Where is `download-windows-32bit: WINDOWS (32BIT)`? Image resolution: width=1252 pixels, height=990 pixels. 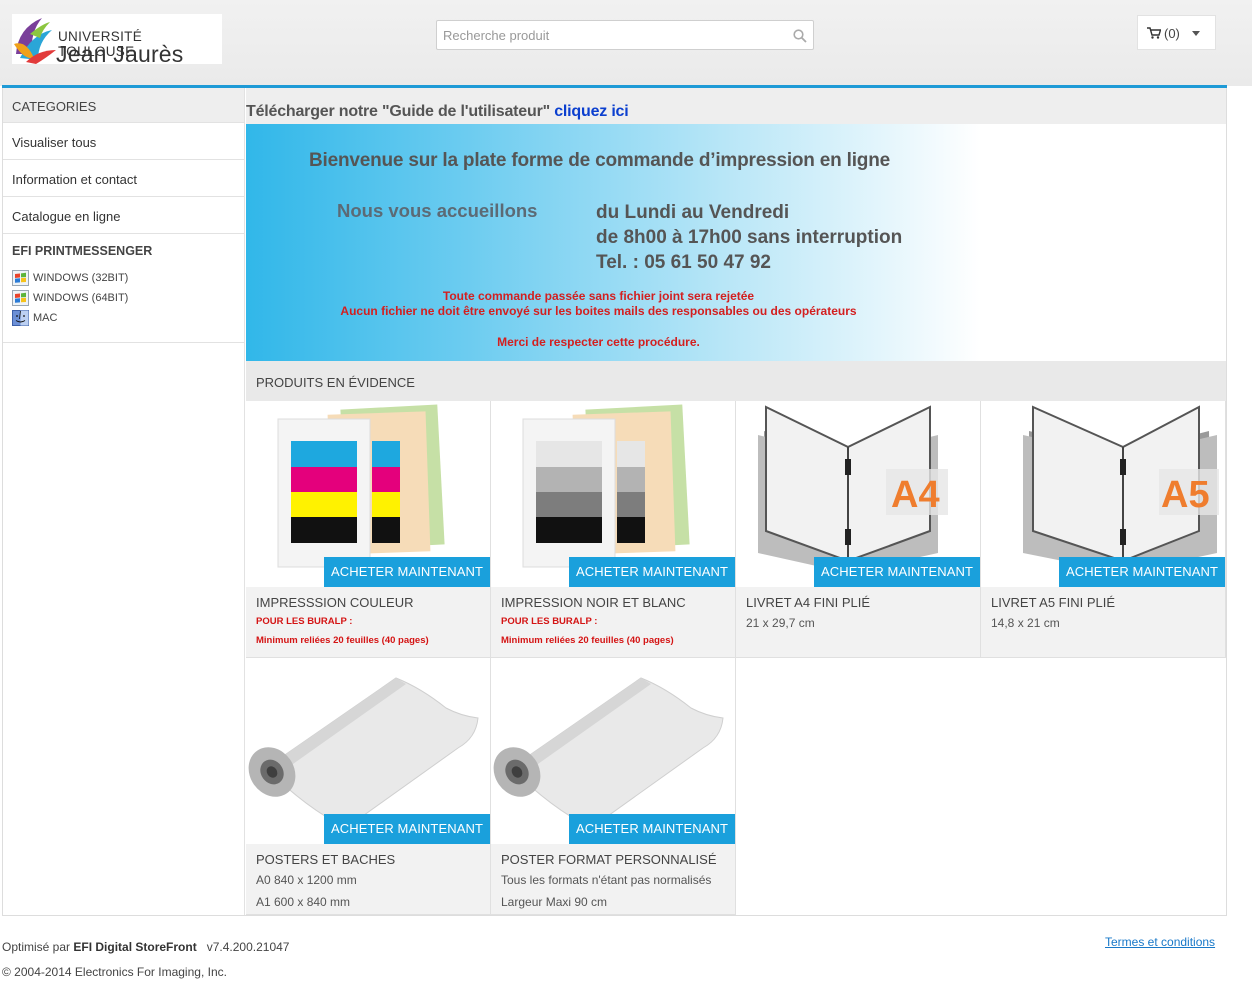
download-windows-32bit: WINDOWS (32BIT) is located at coordinates (123, 278).